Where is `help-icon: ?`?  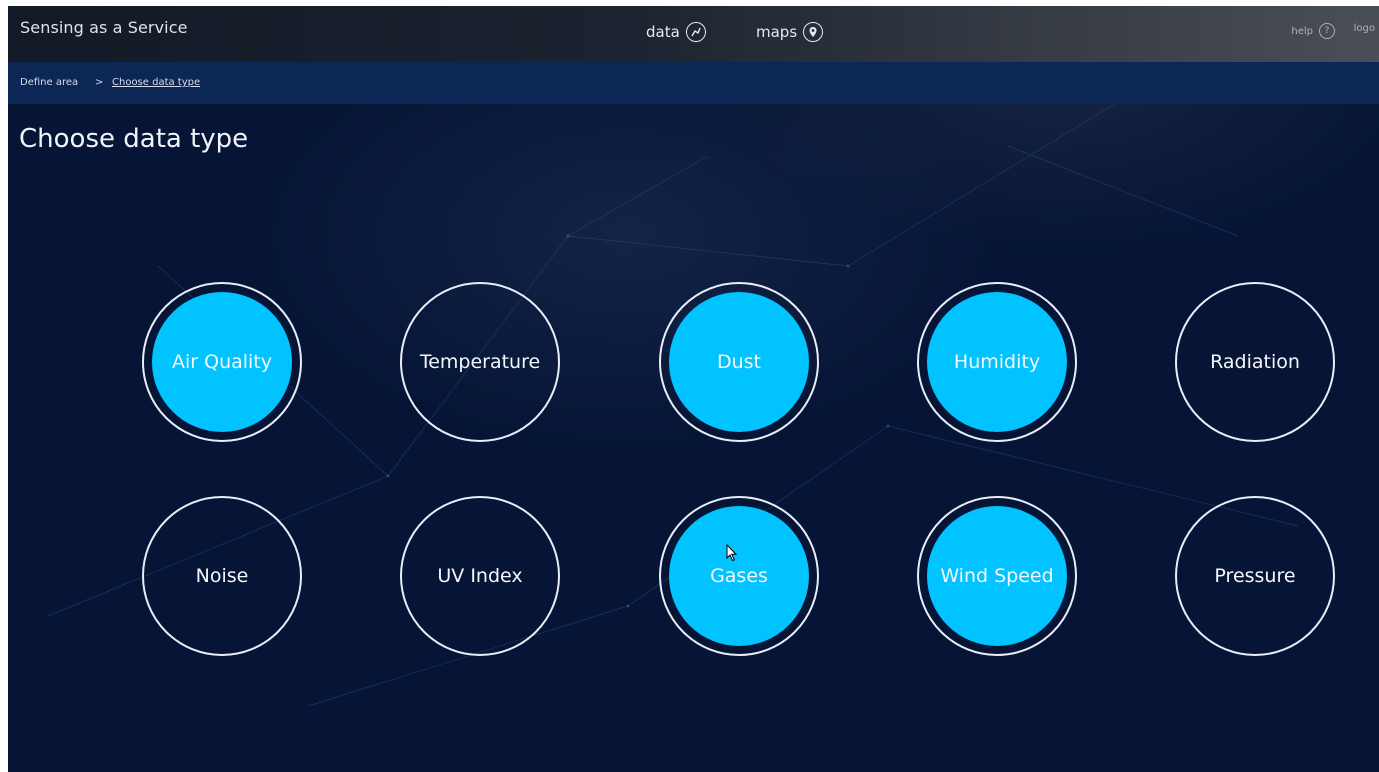
help-icon: ? is located at coordinates (1327, 31).